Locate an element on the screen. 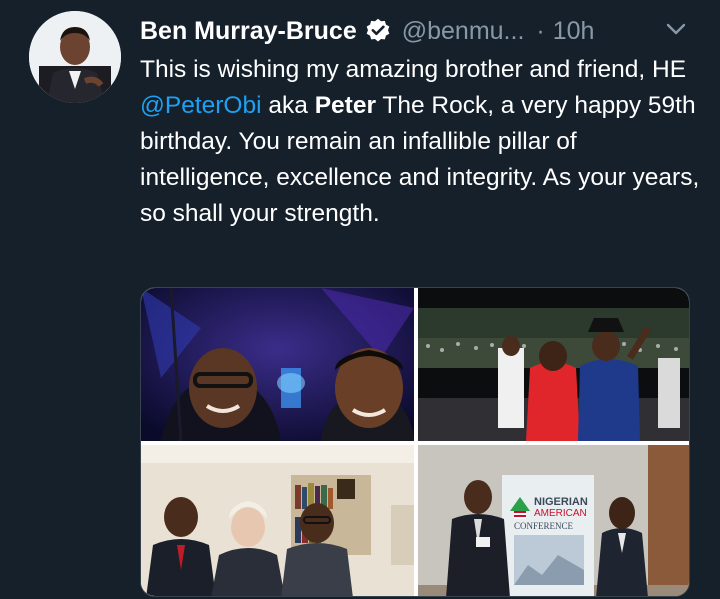 The height and width of the screenshot is (599, 720). timestamp: 10h is located at coordinates (574, 31).